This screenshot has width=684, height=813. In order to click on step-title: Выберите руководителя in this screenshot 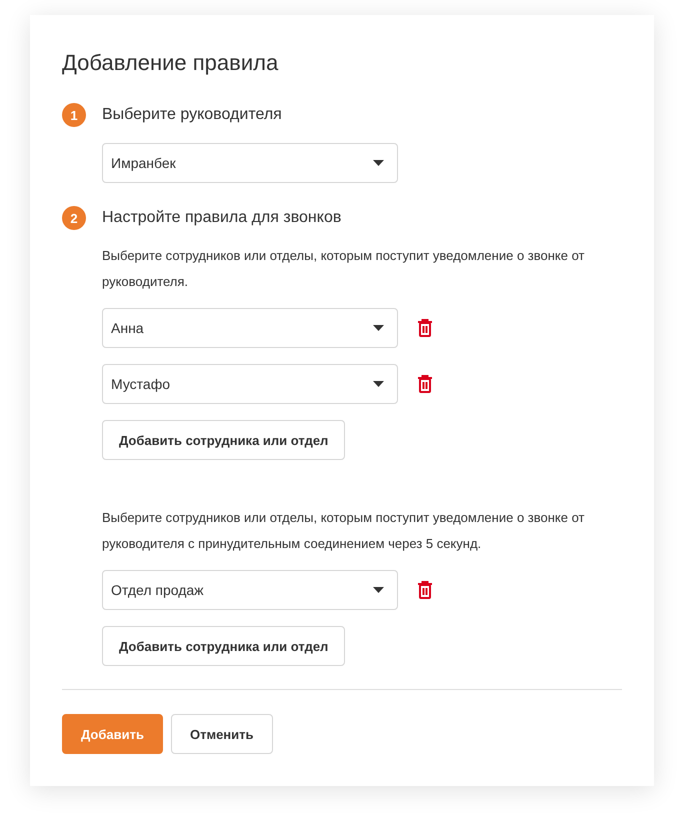, I will do `click(192, 115)`.